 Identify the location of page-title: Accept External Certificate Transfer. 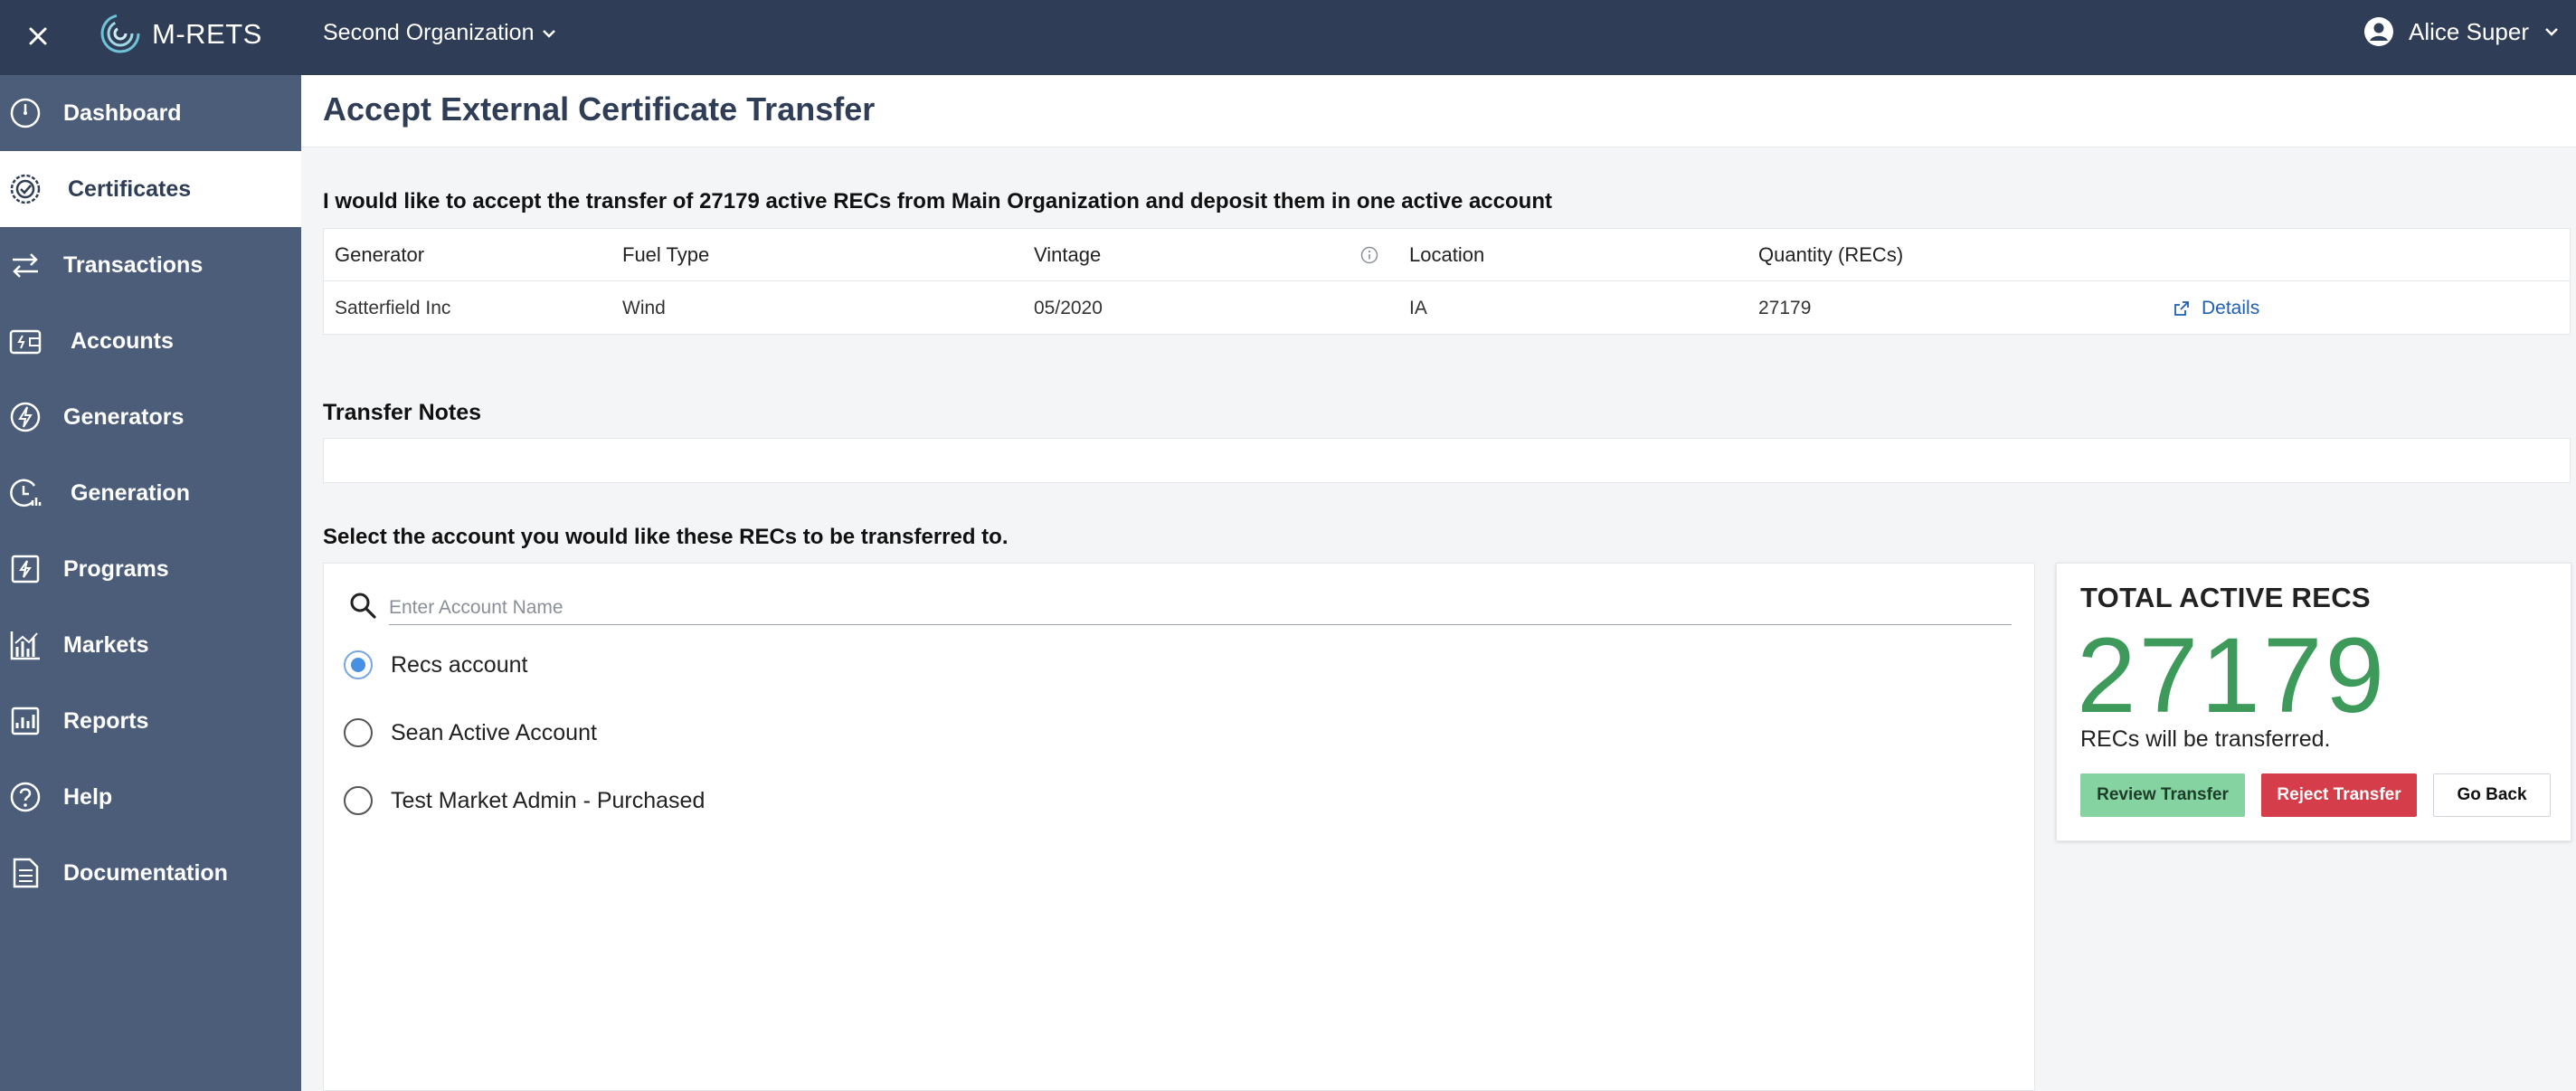
(599, 109).